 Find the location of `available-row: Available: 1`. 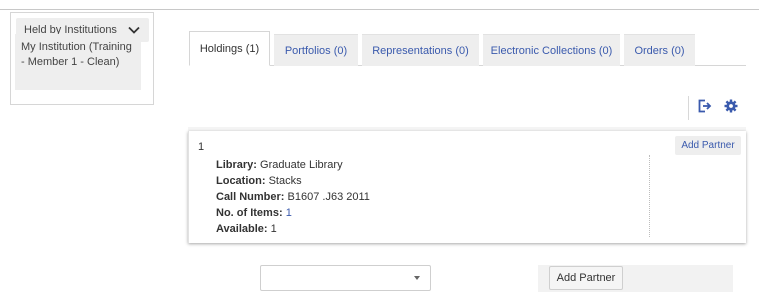

available-row: Available: 1 is located at coordinates (293, 229).